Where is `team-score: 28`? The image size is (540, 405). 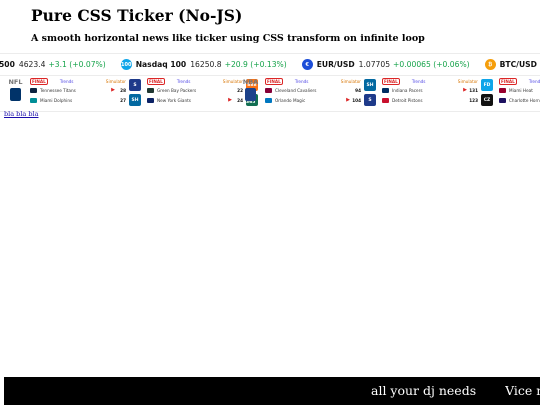 team-score: 28 is located at coordinates (123, 90).